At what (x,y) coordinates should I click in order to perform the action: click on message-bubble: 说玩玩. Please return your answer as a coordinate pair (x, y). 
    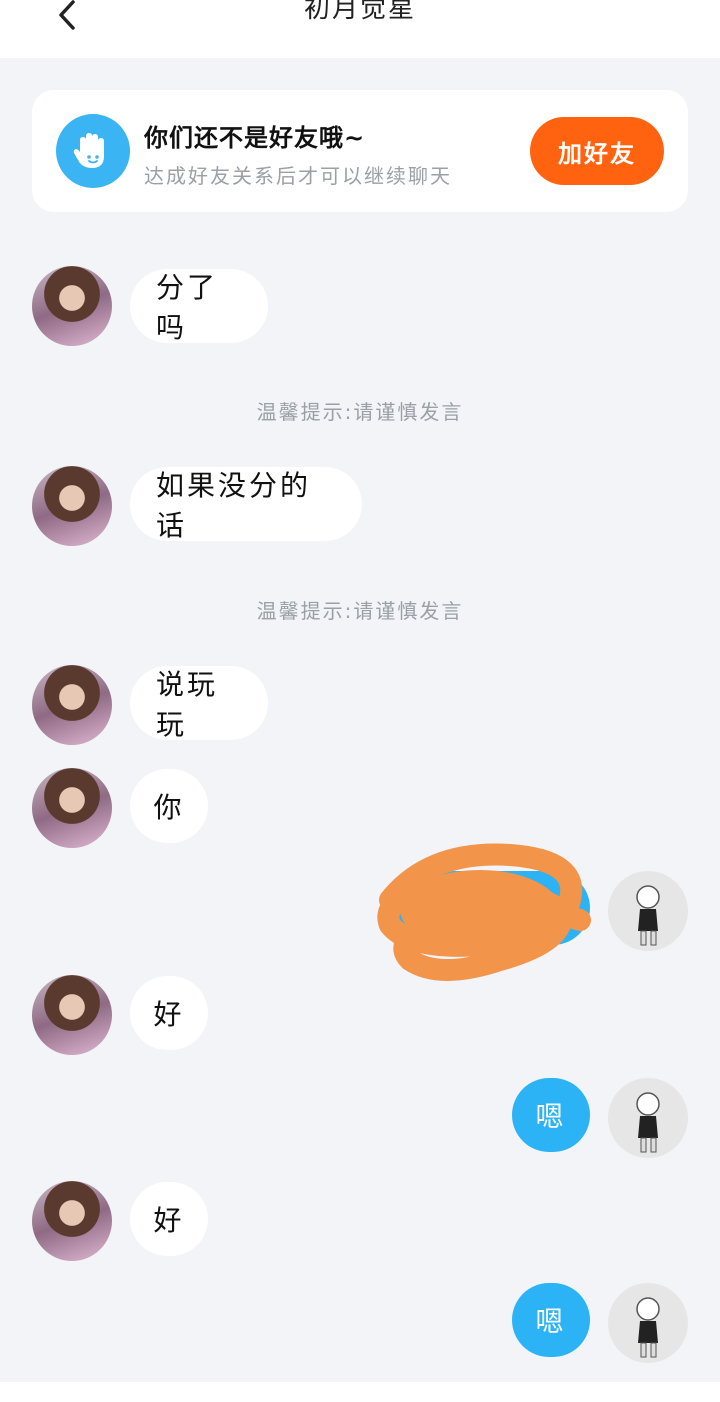
    Looking at the image, I should click on (199, 703).